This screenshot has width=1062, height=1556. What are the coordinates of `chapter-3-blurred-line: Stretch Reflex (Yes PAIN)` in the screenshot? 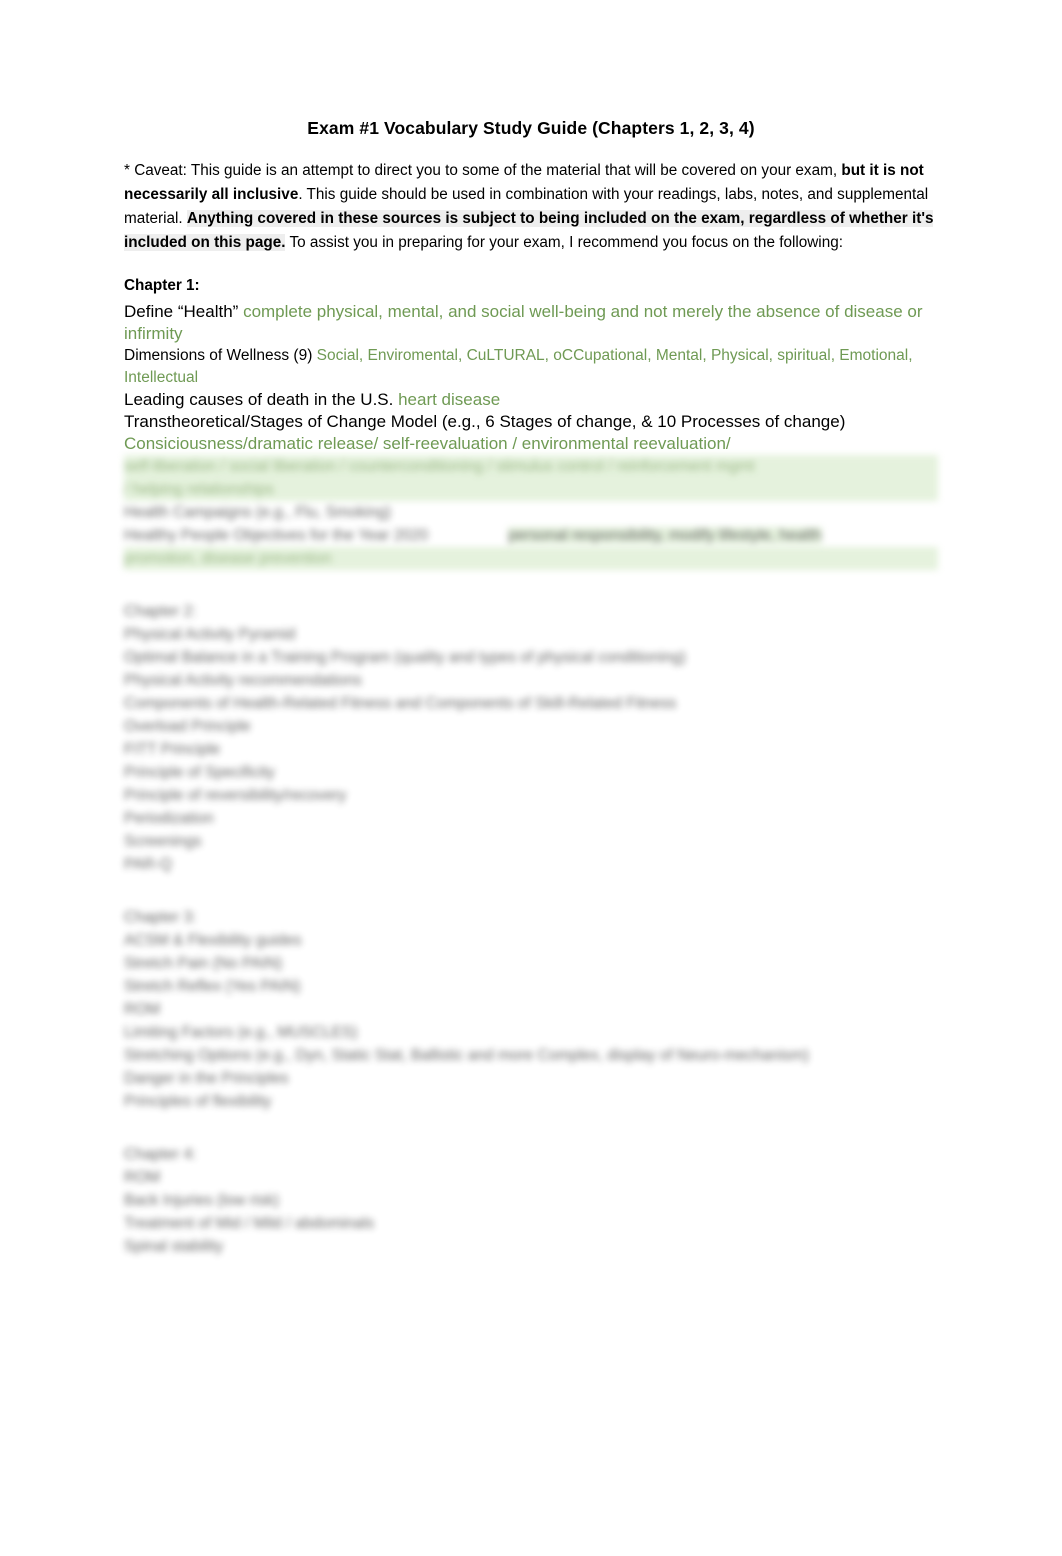 It's located at (212, 986).